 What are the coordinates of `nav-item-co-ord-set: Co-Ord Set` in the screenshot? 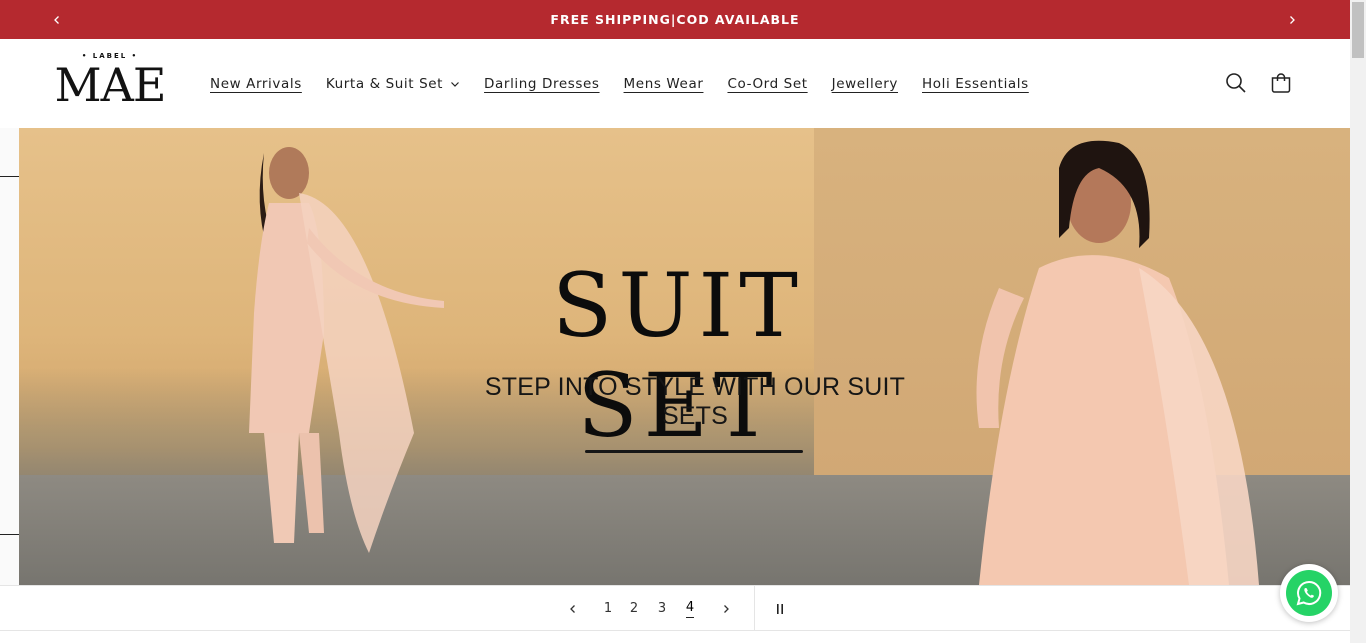 It's located at (767, 84).